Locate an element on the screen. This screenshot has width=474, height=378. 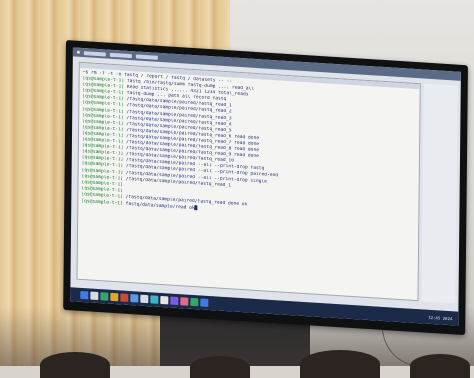
terminal-cursor is located at coordinates (196, 207).